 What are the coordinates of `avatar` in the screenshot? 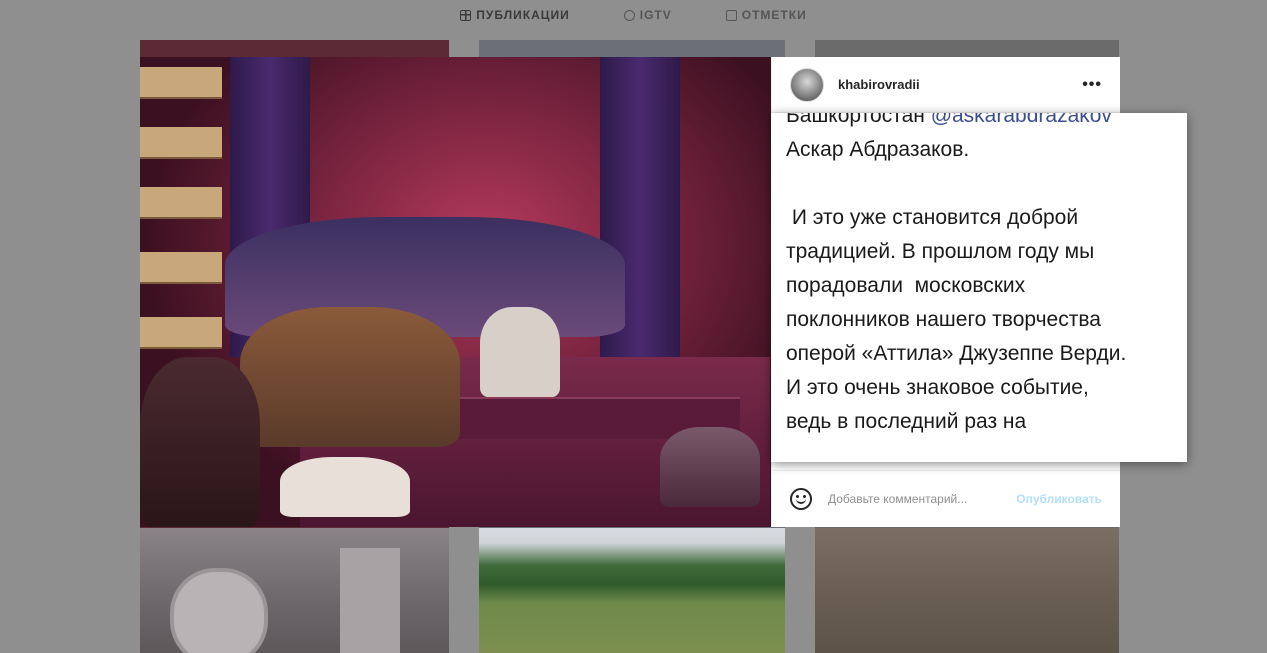 It's located at (807, 84).